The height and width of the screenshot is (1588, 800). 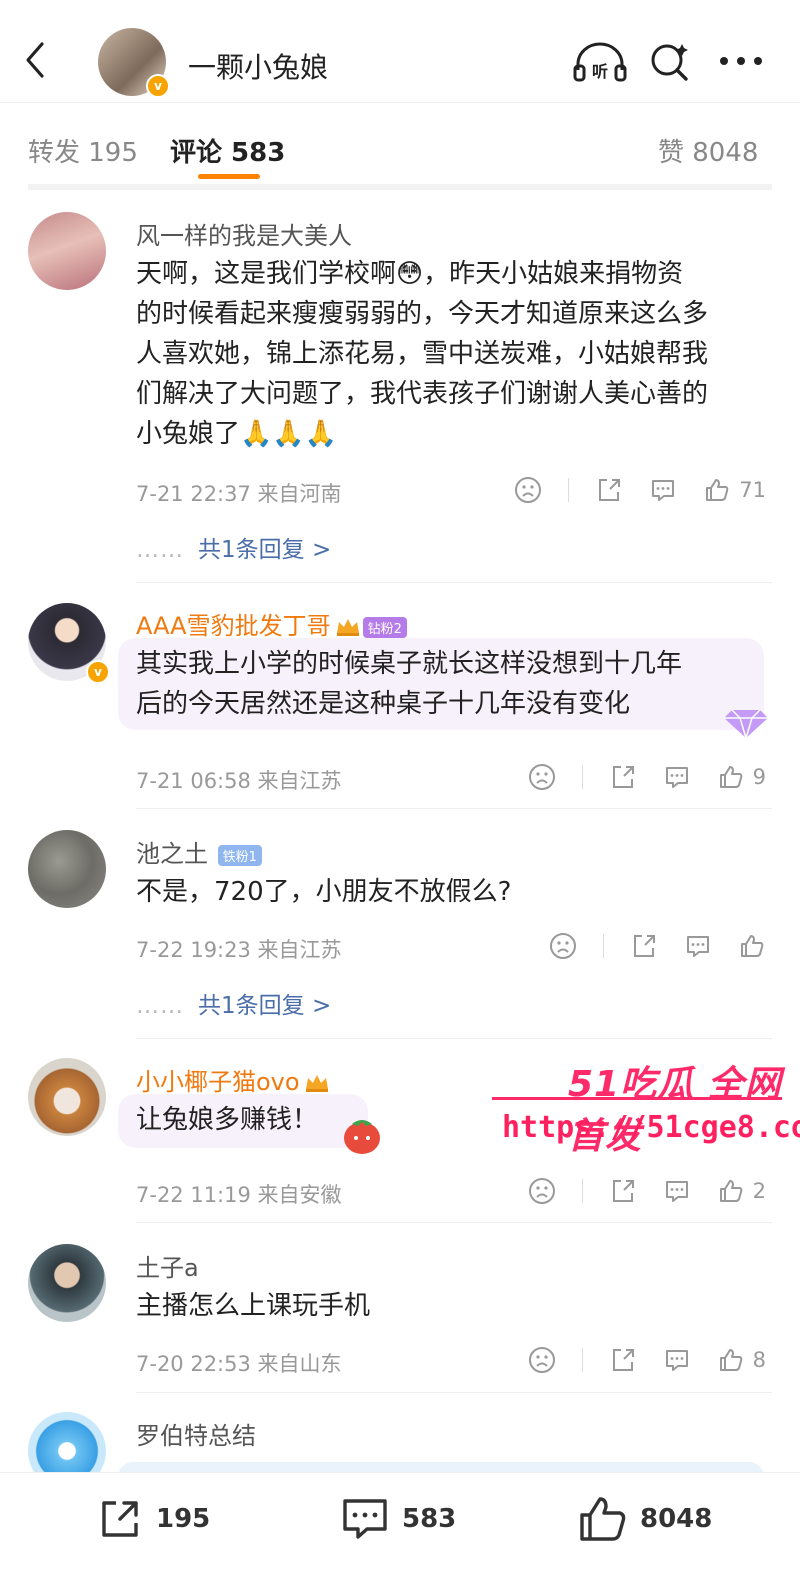 I want to click on comment-line: 天啊，这是我们学校啊😳，昨天小姑娘来捐物资, so click(x=410, y=274).